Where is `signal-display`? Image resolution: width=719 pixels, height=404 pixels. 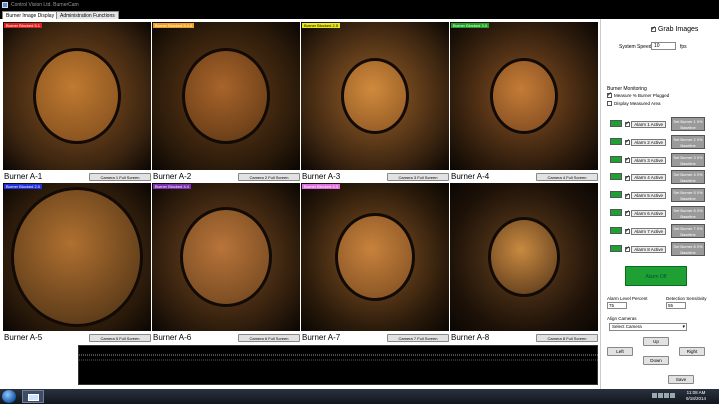
signal-display is located at coordinates (338, 365).